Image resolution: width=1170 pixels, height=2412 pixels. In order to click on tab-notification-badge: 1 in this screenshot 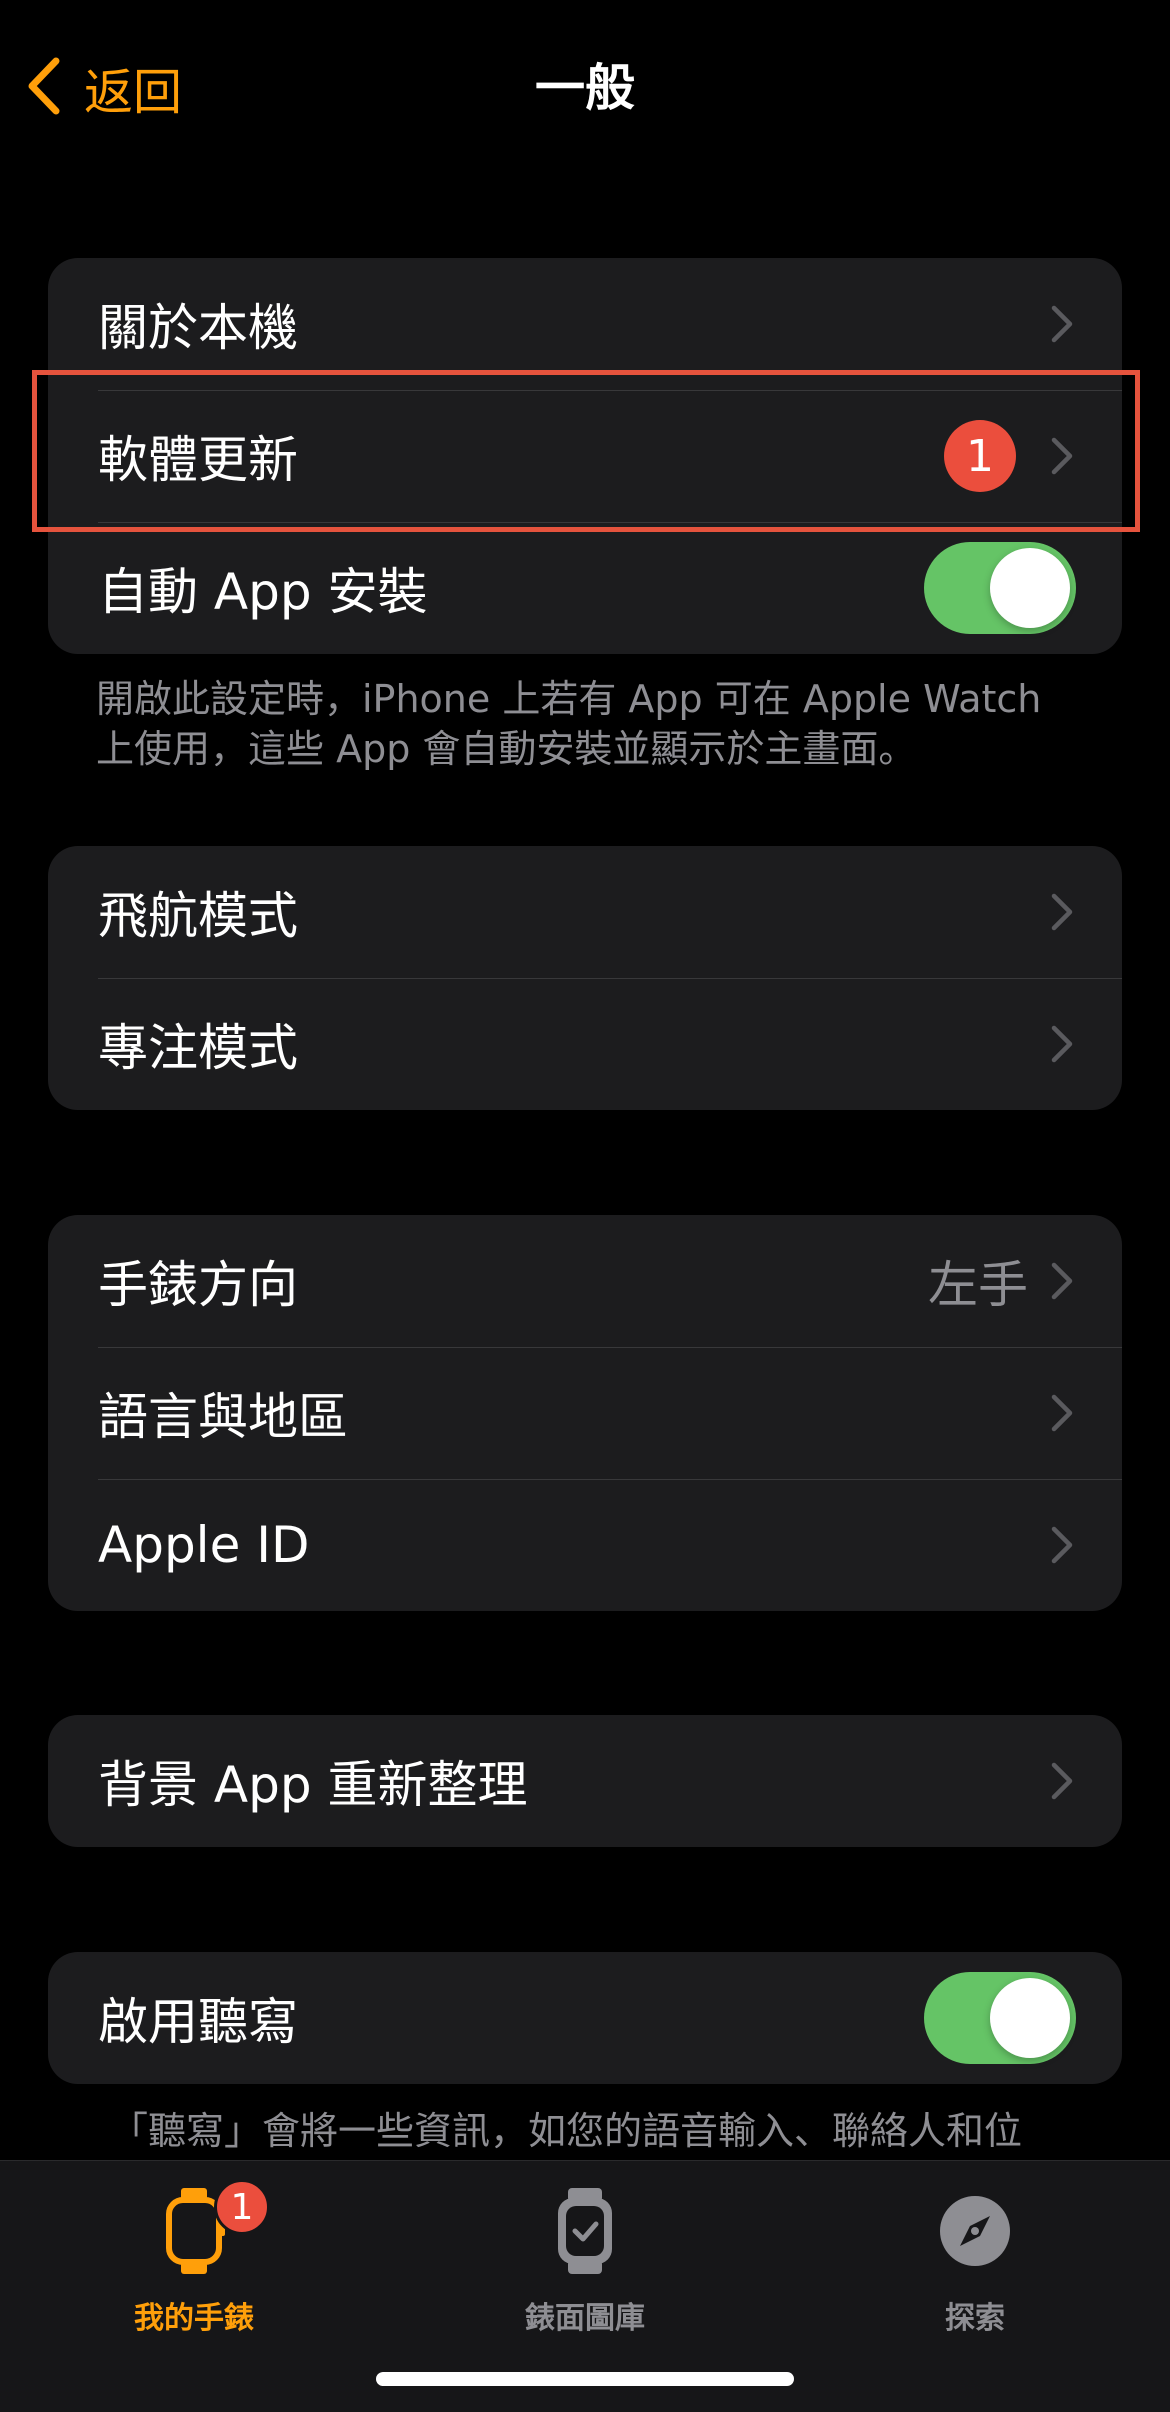, I will do `click(242, 2207)`.